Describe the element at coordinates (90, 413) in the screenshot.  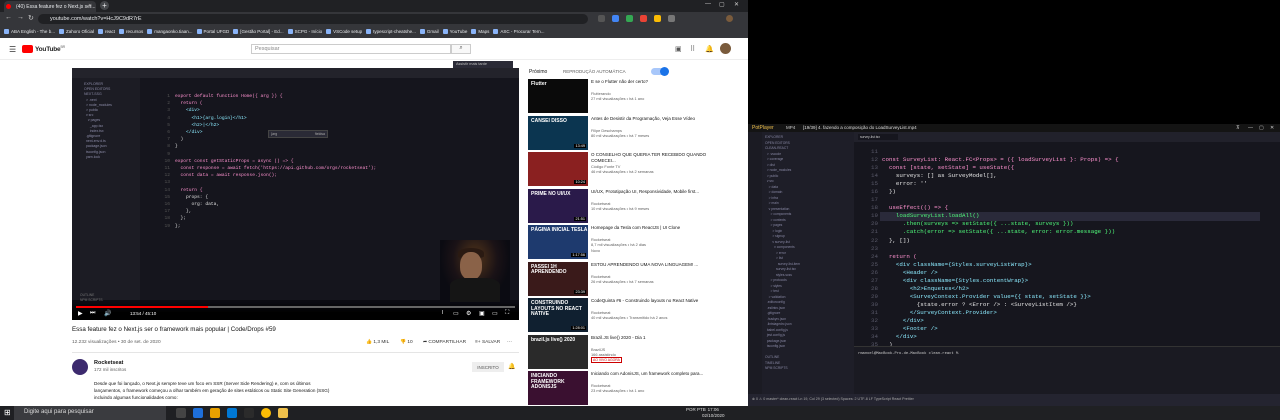
I see `taskbar-search: Digite aqui para pesquisar` at that location.